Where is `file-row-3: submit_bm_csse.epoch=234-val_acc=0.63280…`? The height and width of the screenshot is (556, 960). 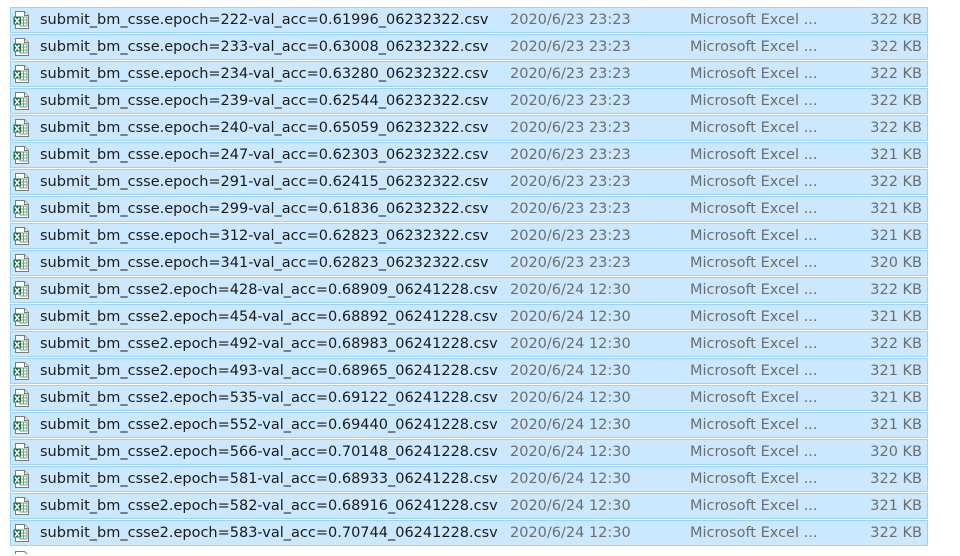
file-row-3: submit_bm_csse.epoch=234-val_acc=0.63280… is located at coordinates (469, 74).